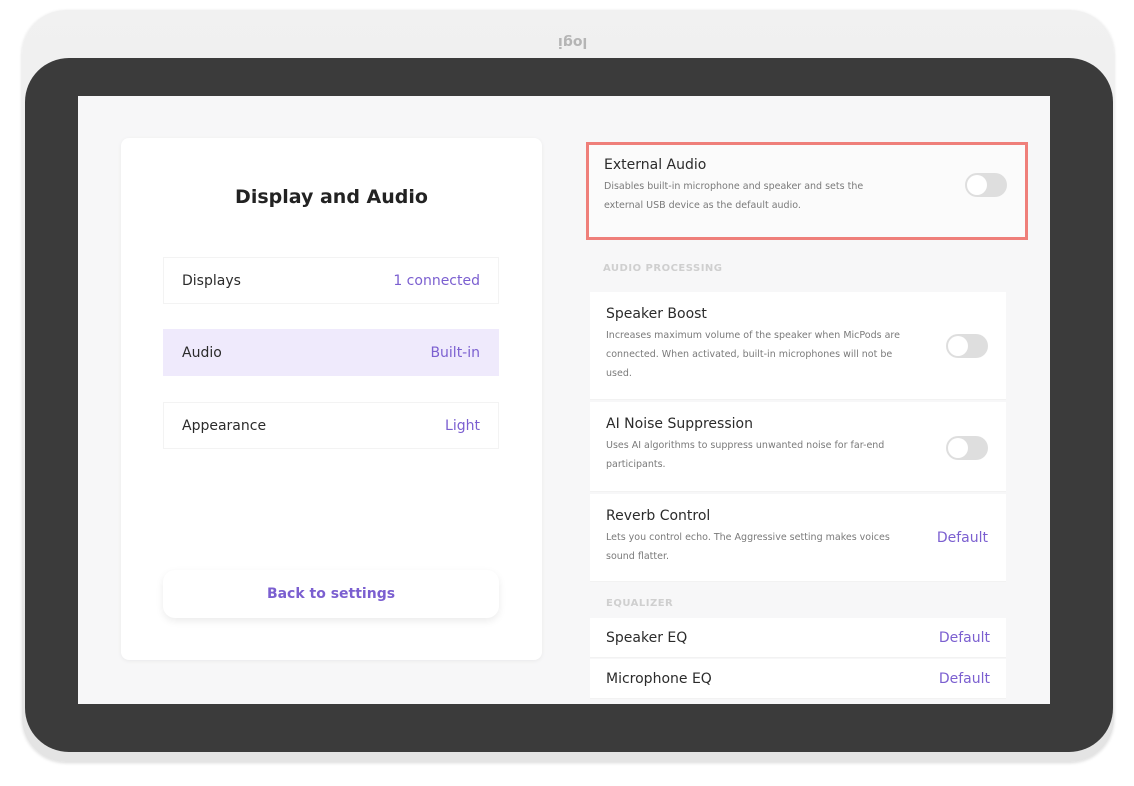 The width and height of the screenshot is (1134, 786). Describe the element at coordinates (331, 594) in the screenshot. I see `back-to-settings-button: Back to settings` at that location.